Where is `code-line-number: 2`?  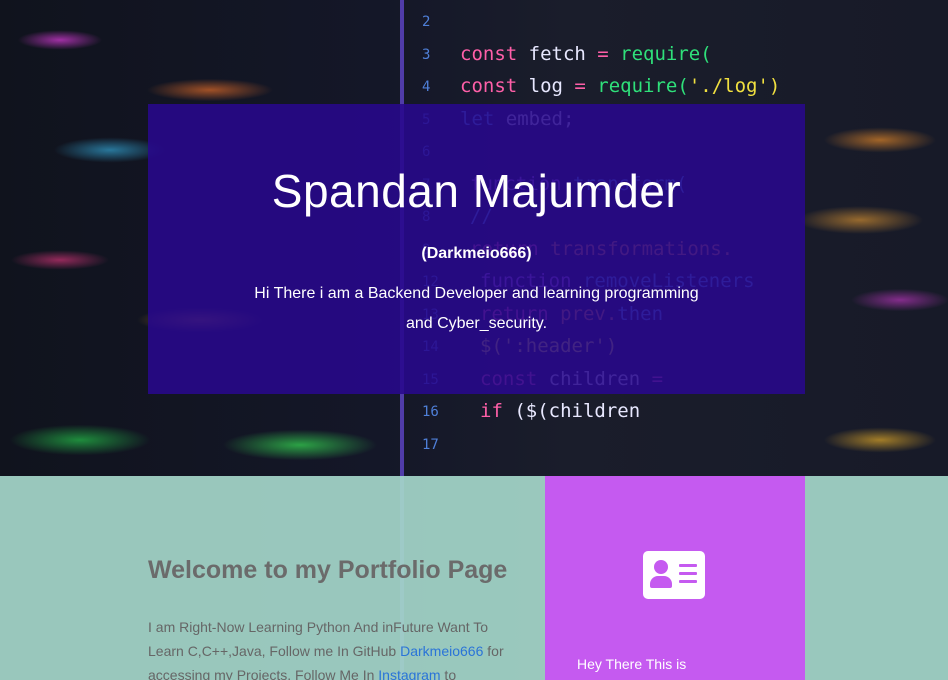
code-line-number: 2 is located at coordinates (426, 22).